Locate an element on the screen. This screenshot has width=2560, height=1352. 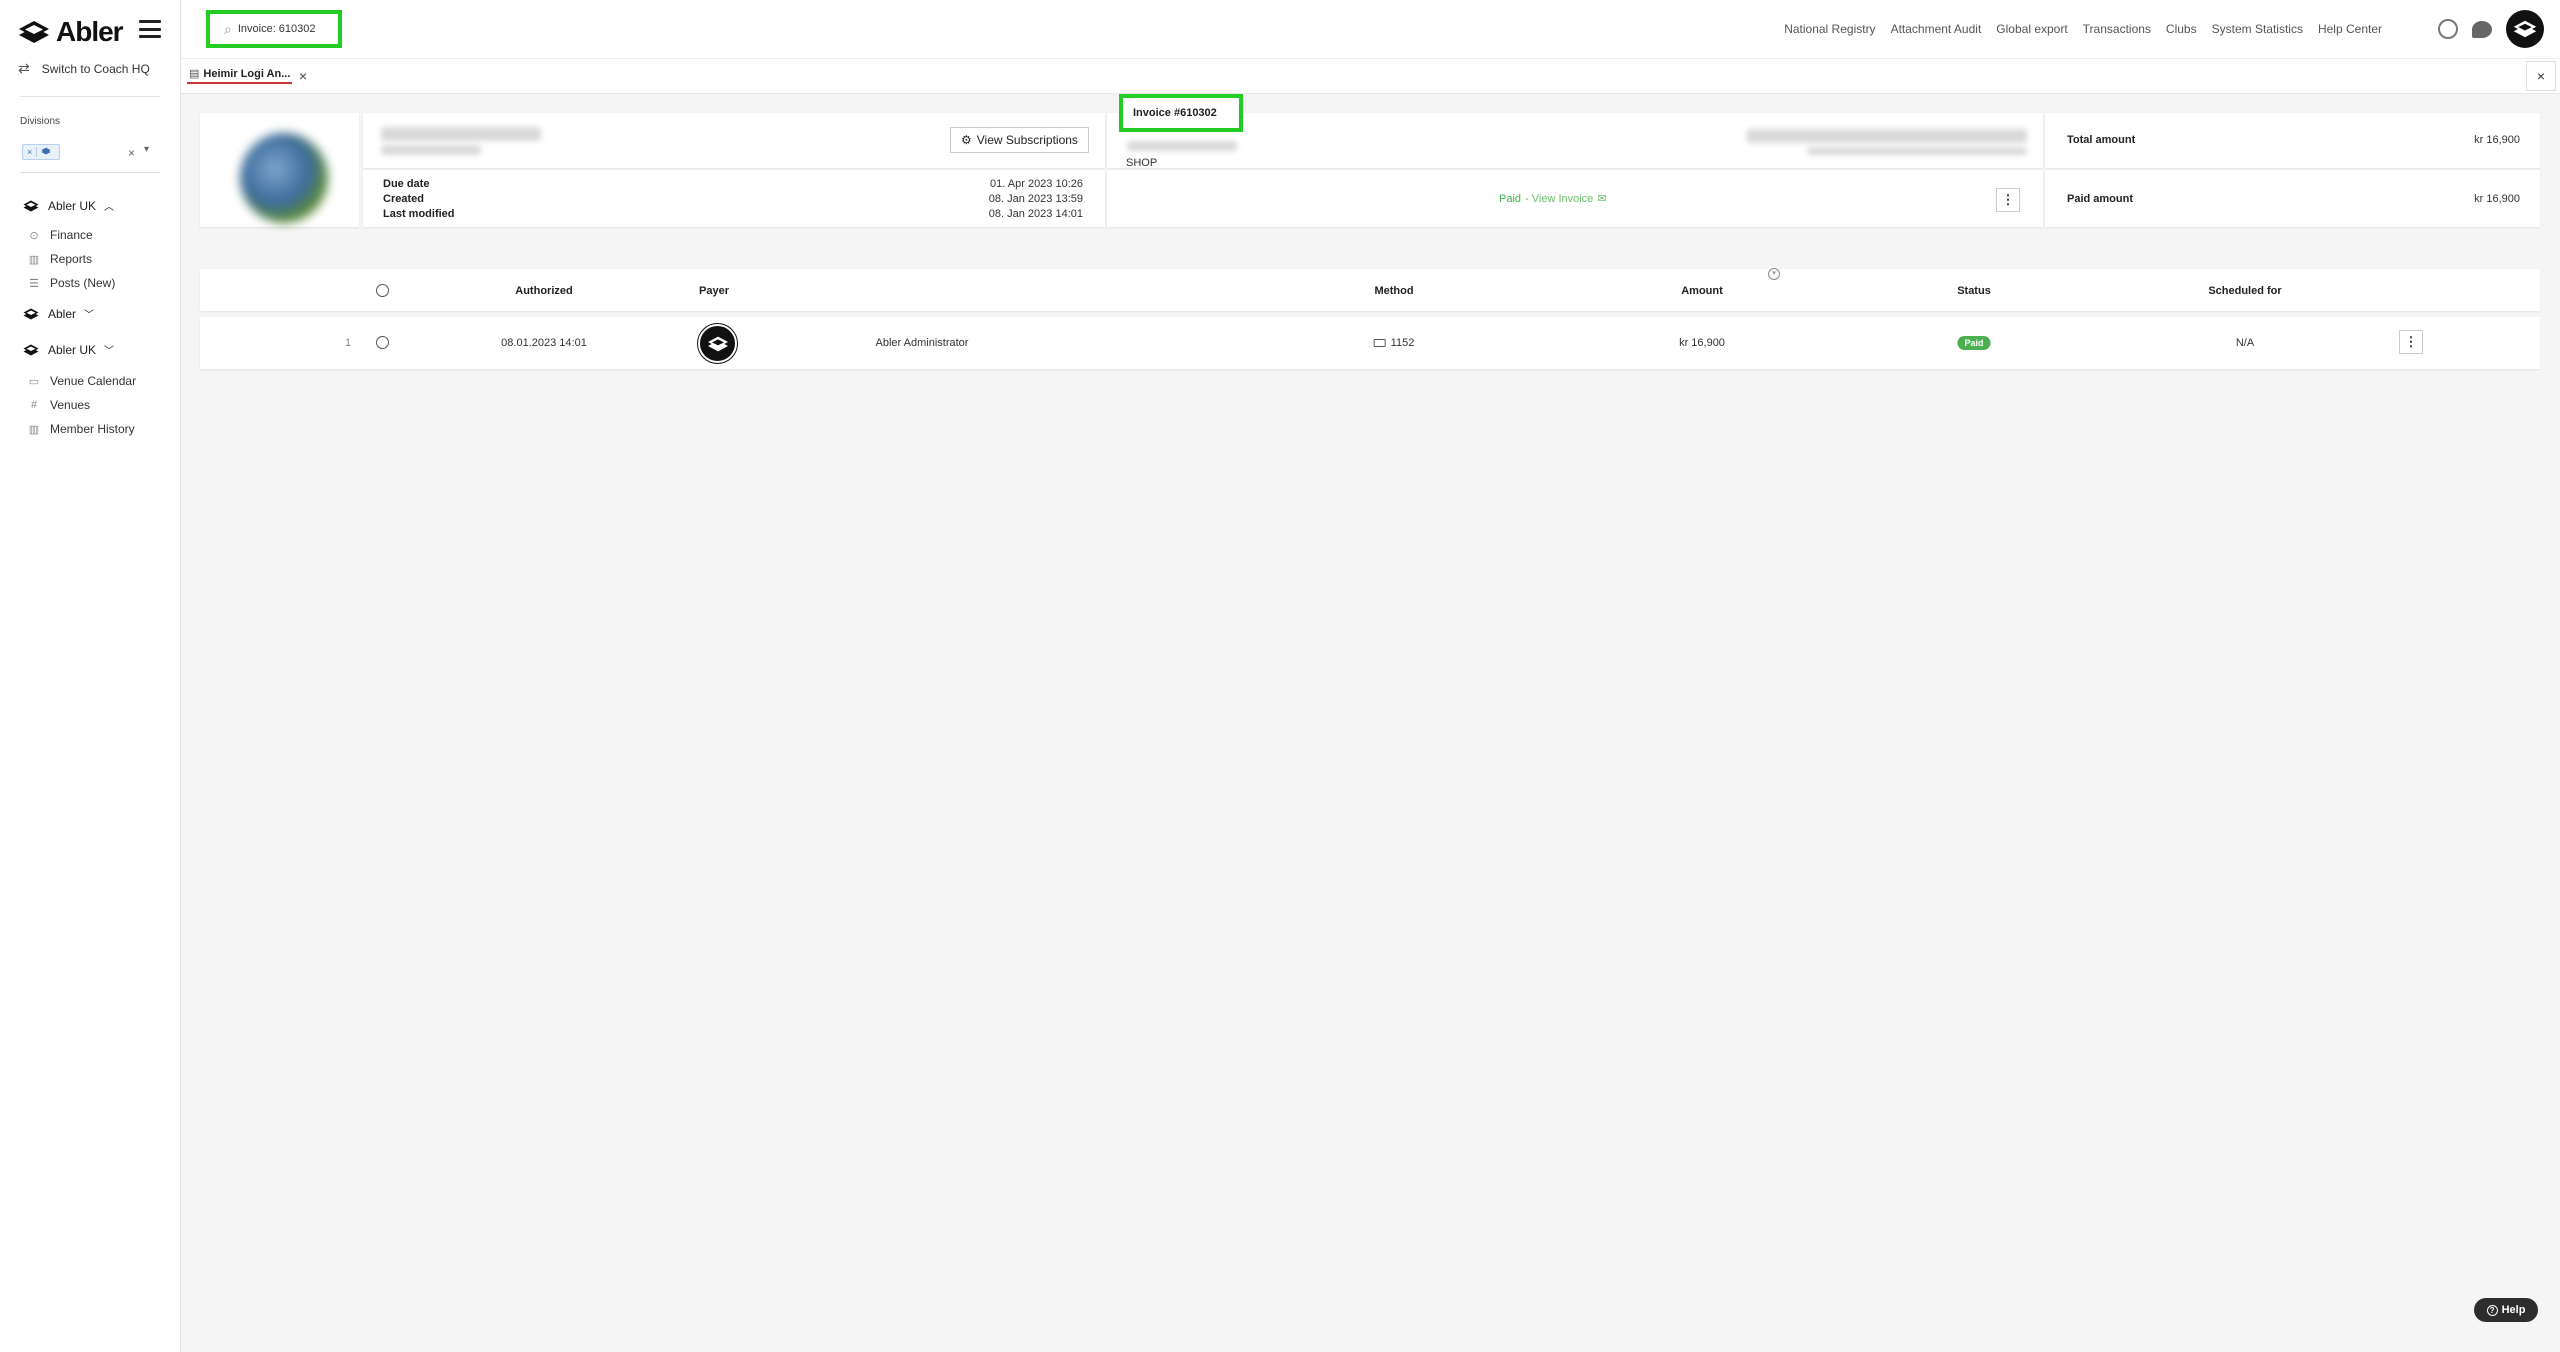
sidebar-item-finance: ⊙ Finance is located at coordinates (60, 235).